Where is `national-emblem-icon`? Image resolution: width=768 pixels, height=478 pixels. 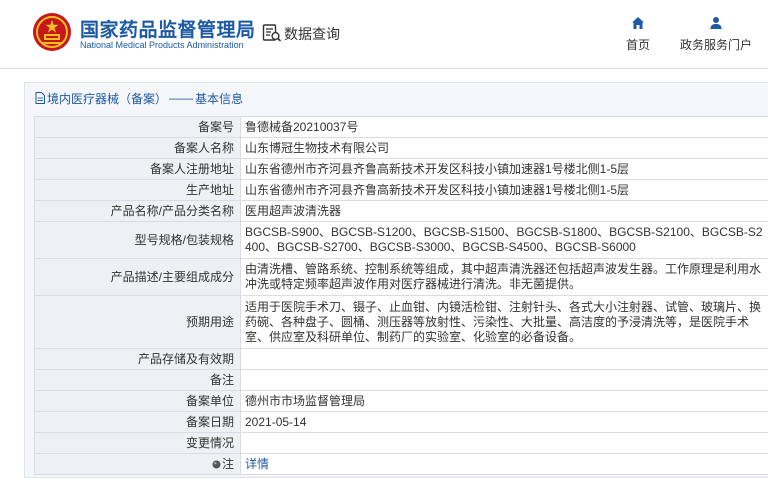 national-emblem-icon is located at coordinates (52, 32).